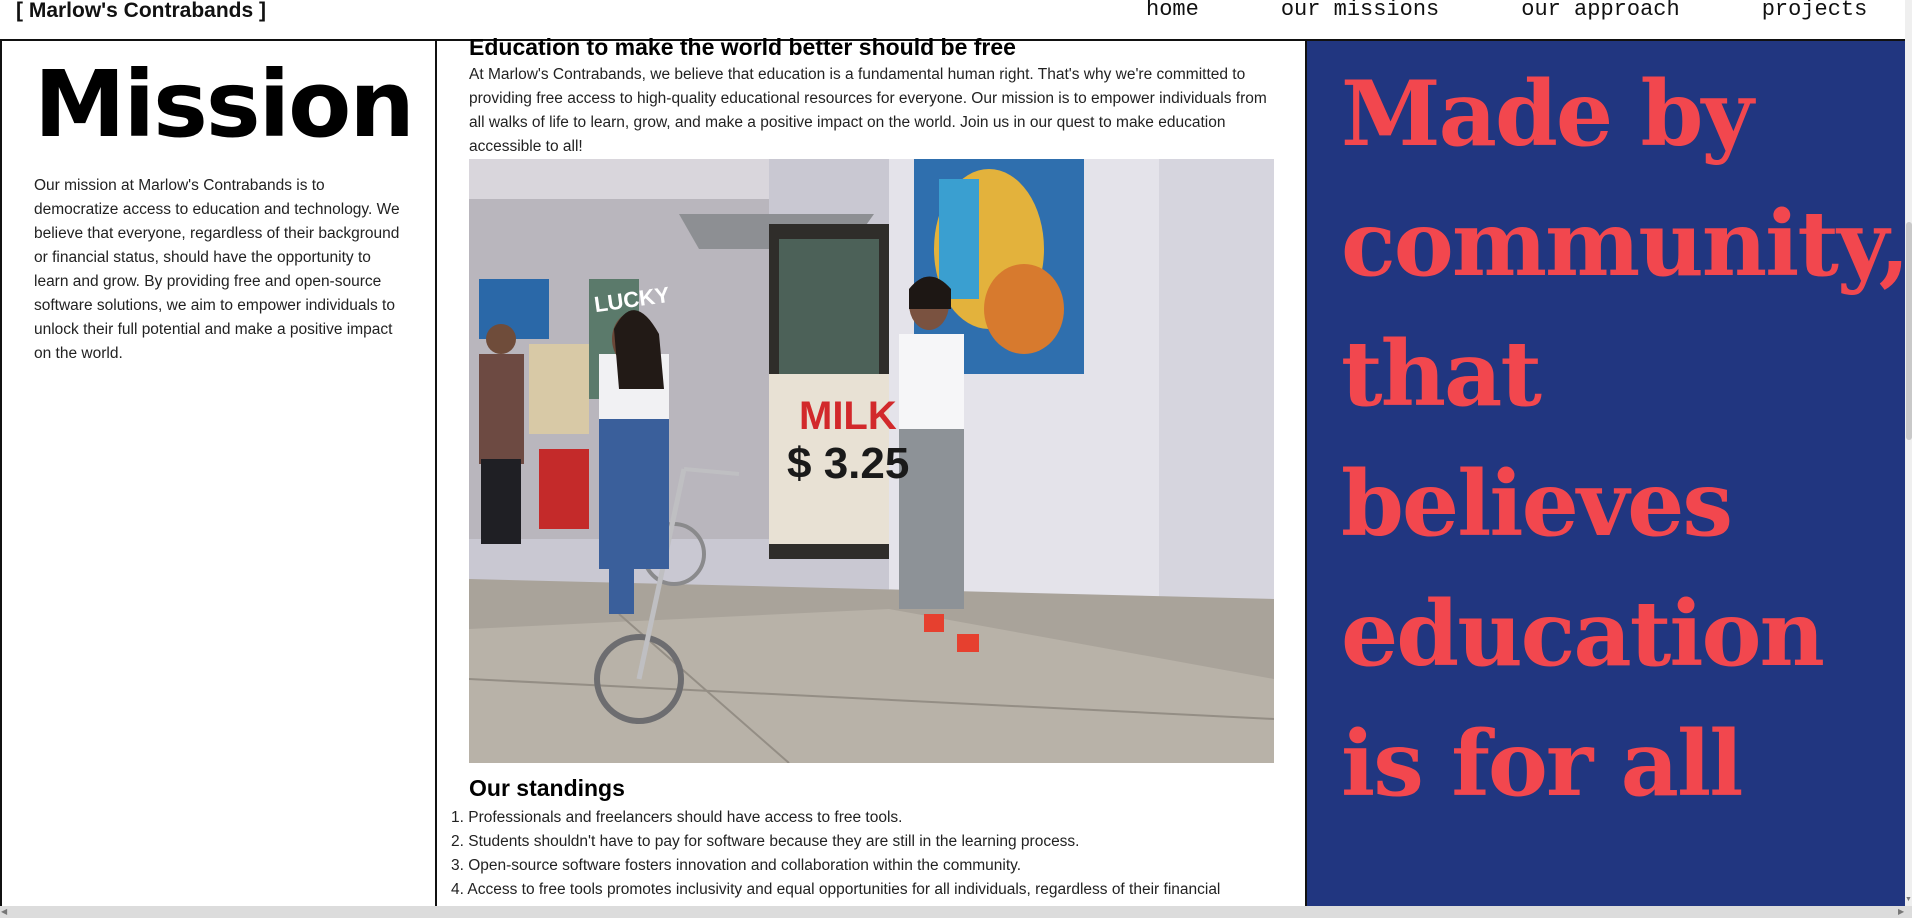 Image resolution: width=1912 pixels, height=918 pixels. What do you see at coordinates (6, 912) in the screenshot?
I see `scroll-left-icon: ◀` at bounding box center [6, 912].